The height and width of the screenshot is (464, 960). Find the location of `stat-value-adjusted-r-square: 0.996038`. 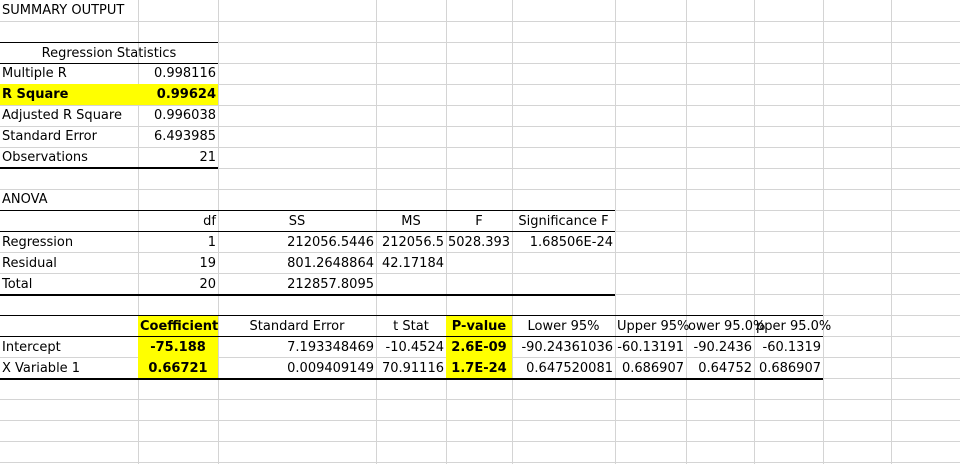

stat-value-adjusted-r-square: 0.996038 is located at coordinates (178, 115).